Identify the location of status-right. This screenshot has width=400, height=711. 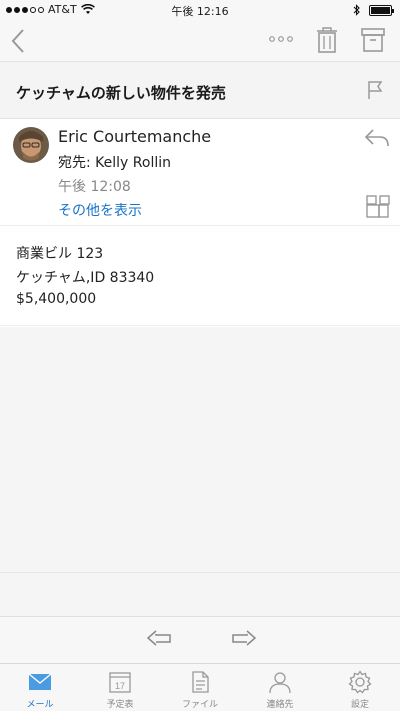
(373, 10).